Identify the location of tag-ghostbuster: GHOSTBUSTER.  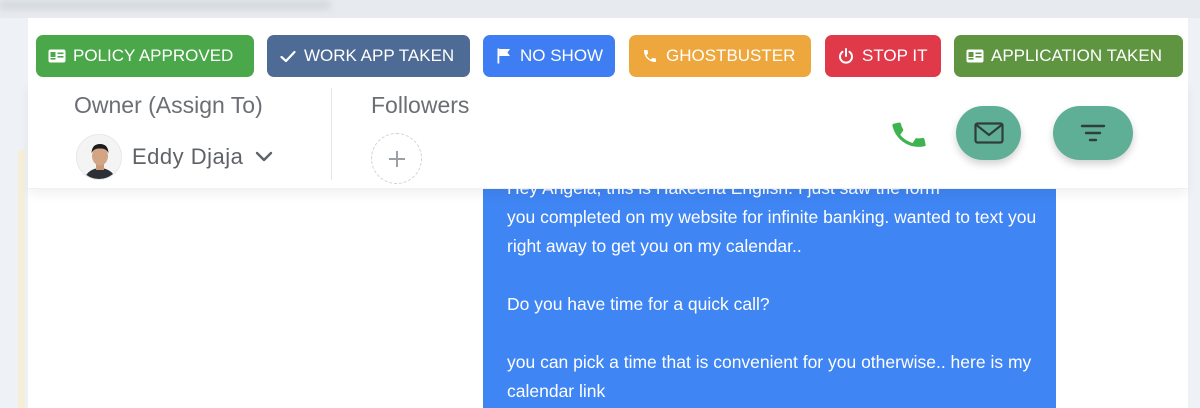
(720, 56).